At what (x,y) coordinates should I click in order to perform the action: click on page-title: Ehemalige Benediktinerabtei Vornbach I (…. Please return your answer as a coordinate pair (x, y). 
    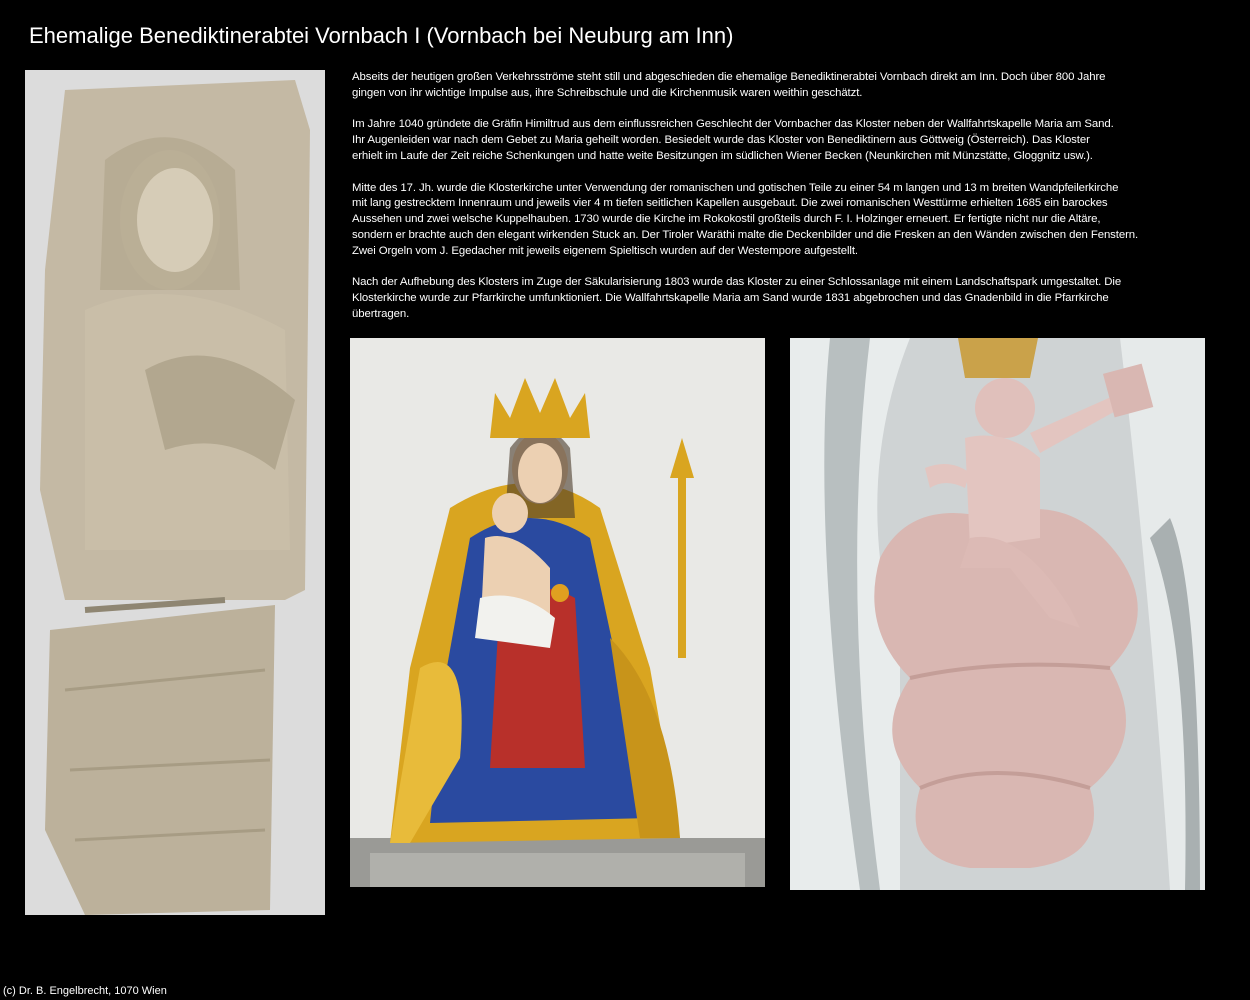
    Looking at the image, I should click on (381, 35).